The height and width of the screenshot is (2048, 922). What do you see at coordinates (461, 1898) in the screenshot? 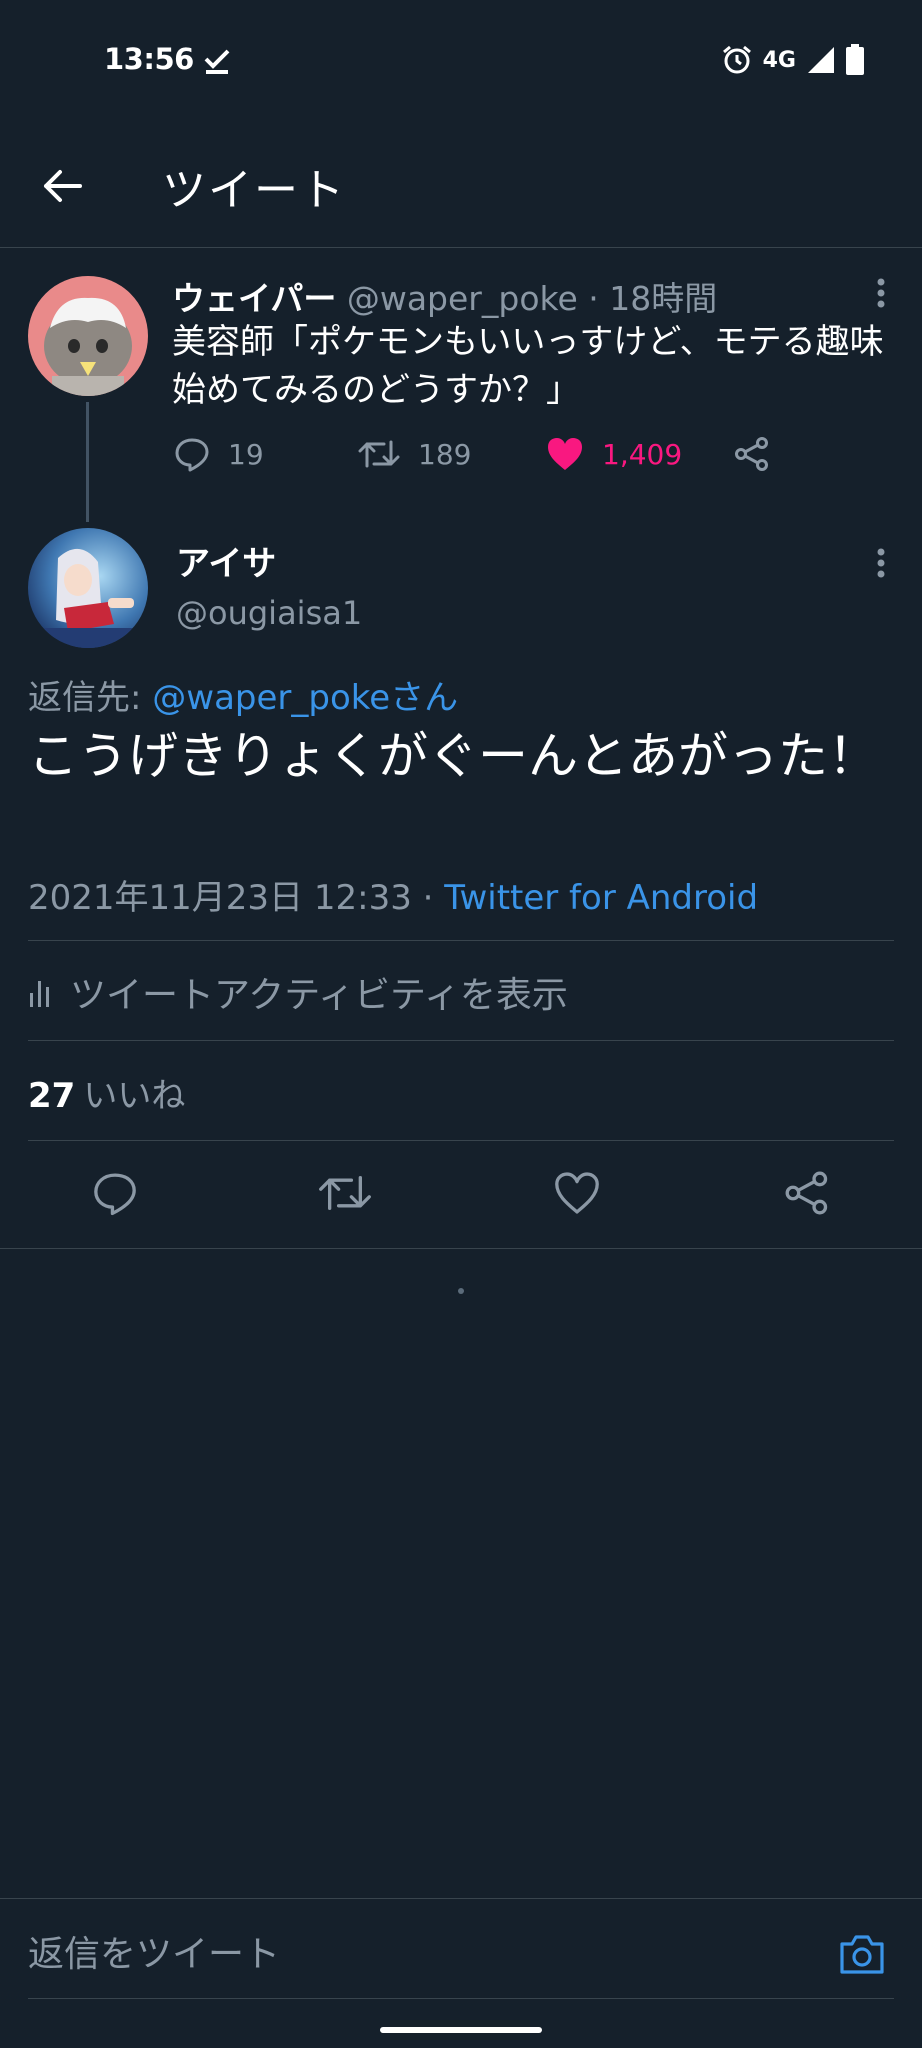
I see `composer-divider` at bounding box center [461, 1898].